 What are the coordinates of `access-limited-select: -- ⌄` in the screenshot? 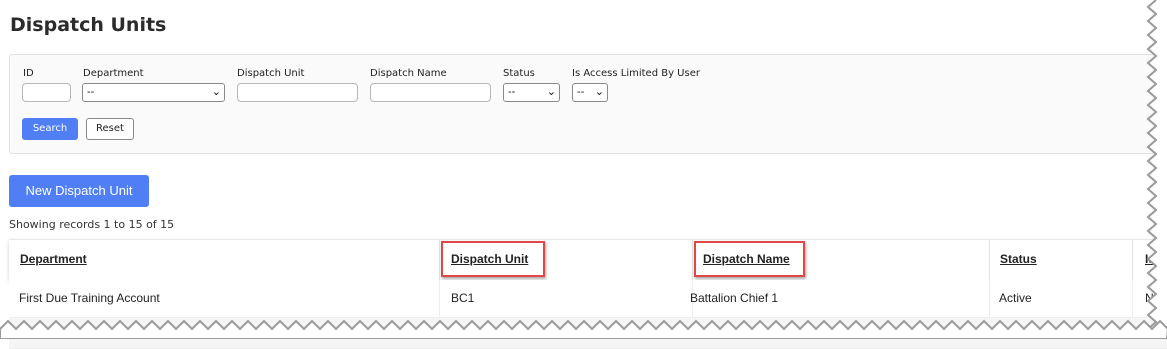 It's located at (590, 92).